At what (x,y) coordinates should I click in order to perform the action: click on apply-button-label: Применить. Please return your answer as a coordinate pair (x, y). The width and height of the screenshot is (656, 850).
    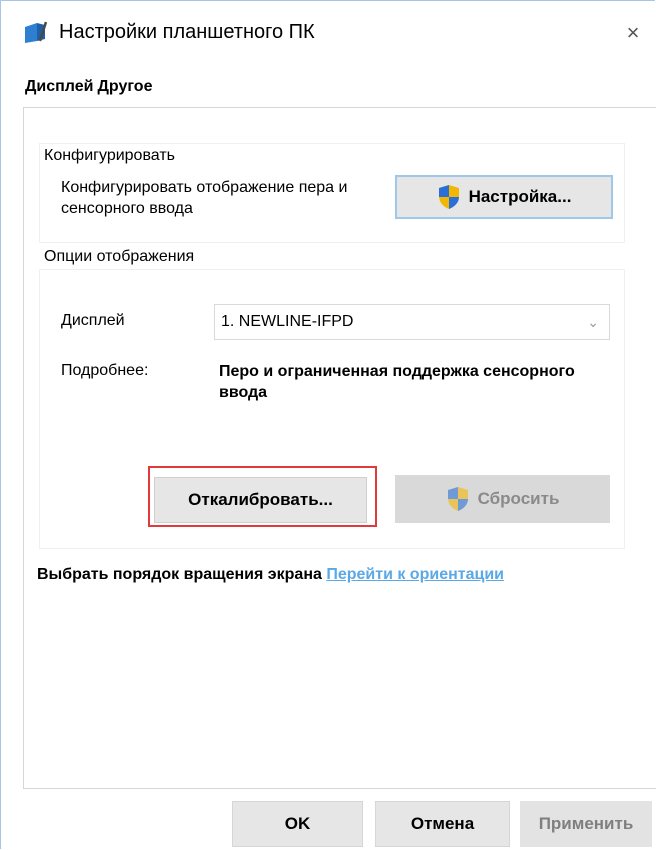
    Looking at the image, I should click on (586, 823).